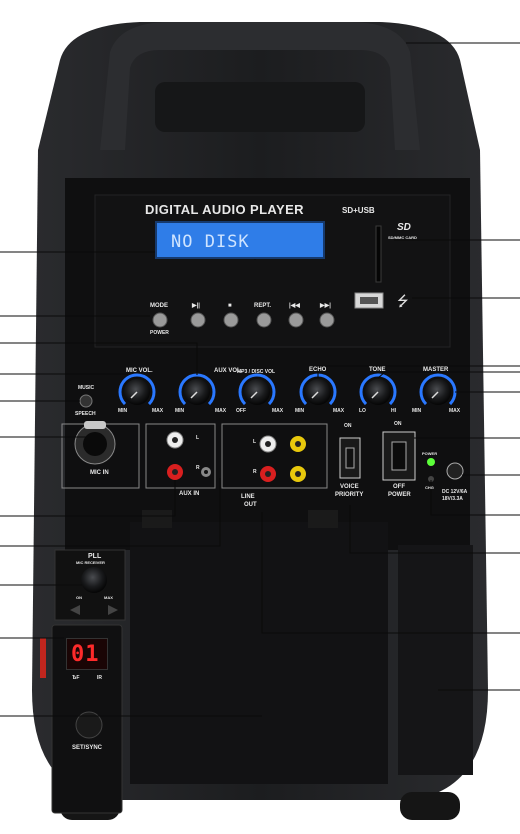  Describe the element at coordinates (76, 678) in the screenshot. I see `channel-down-label: ѢF` at that location.